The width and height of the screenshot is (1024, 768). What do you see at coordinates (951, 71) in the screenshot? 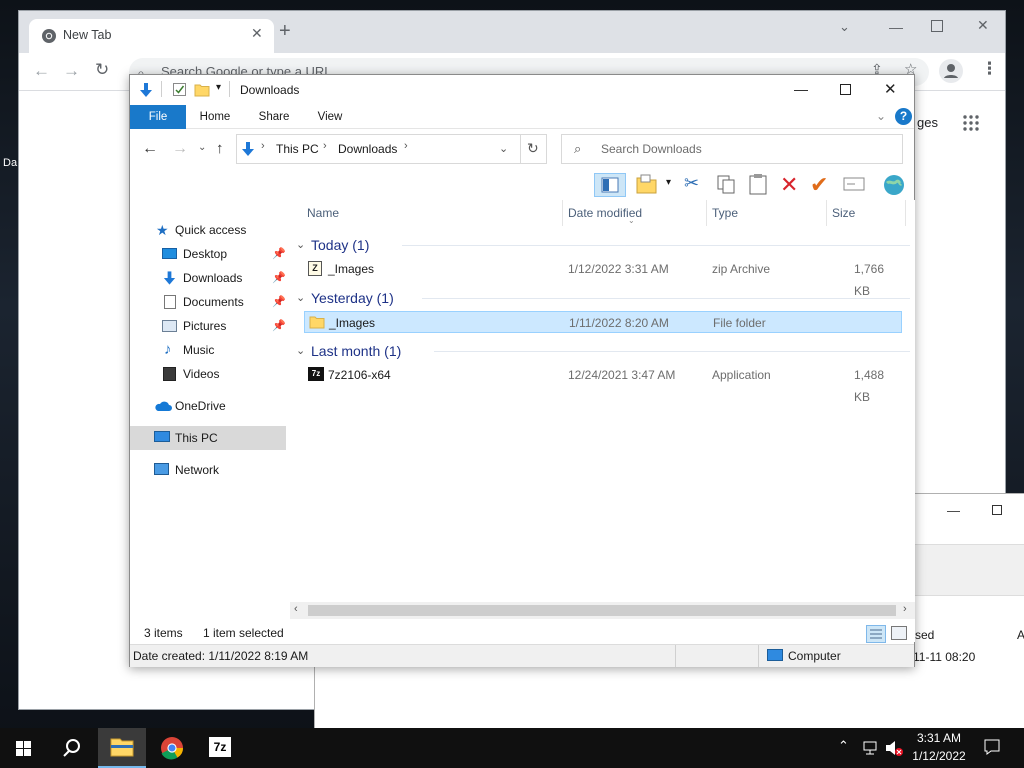
I see `profile-avatar` at bounding box center [951, 71].